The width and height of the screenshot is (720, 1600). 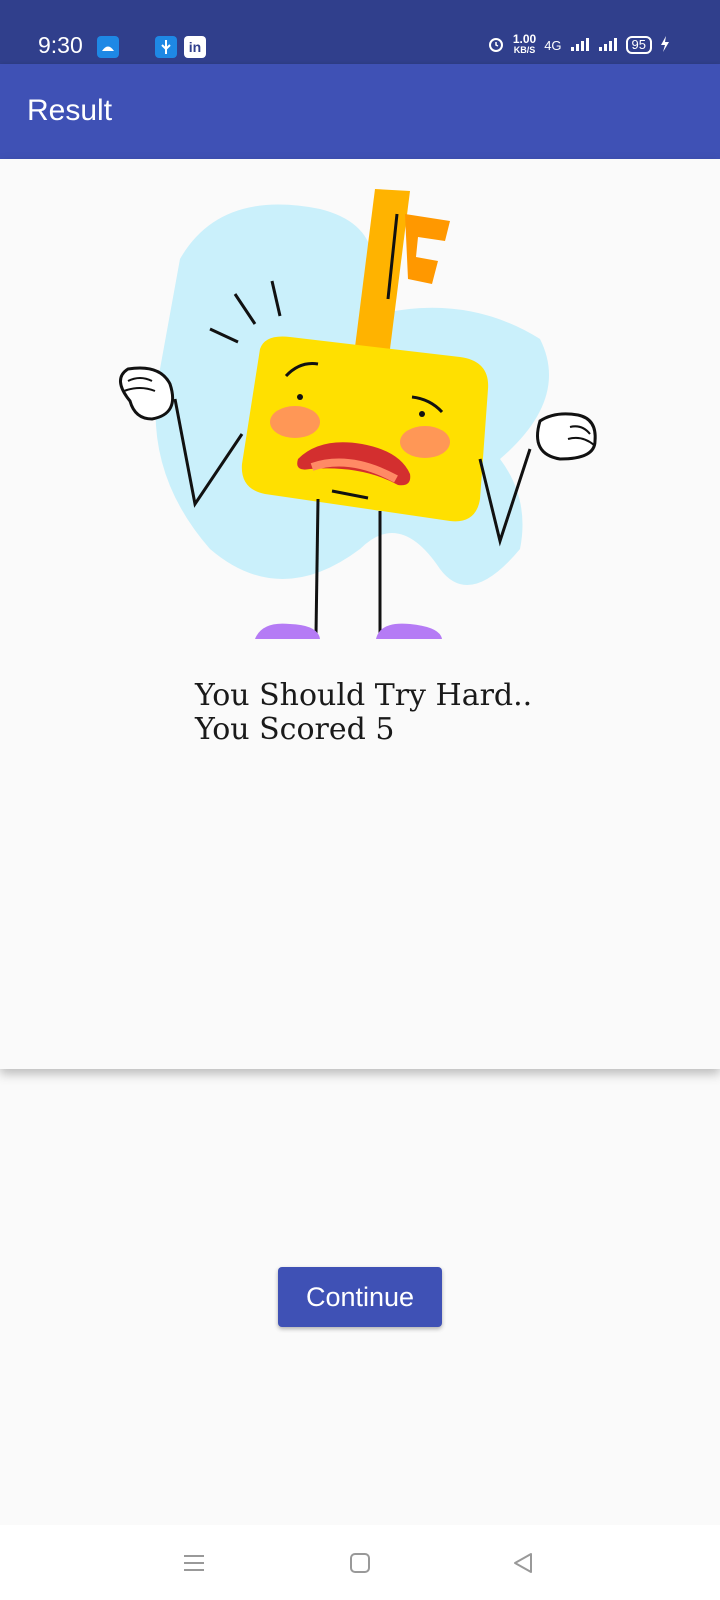 What do you see at coordinates (295, 729) in the screenshot?
I see `result-score: You Scored 5` at bounding box center [295, 729].